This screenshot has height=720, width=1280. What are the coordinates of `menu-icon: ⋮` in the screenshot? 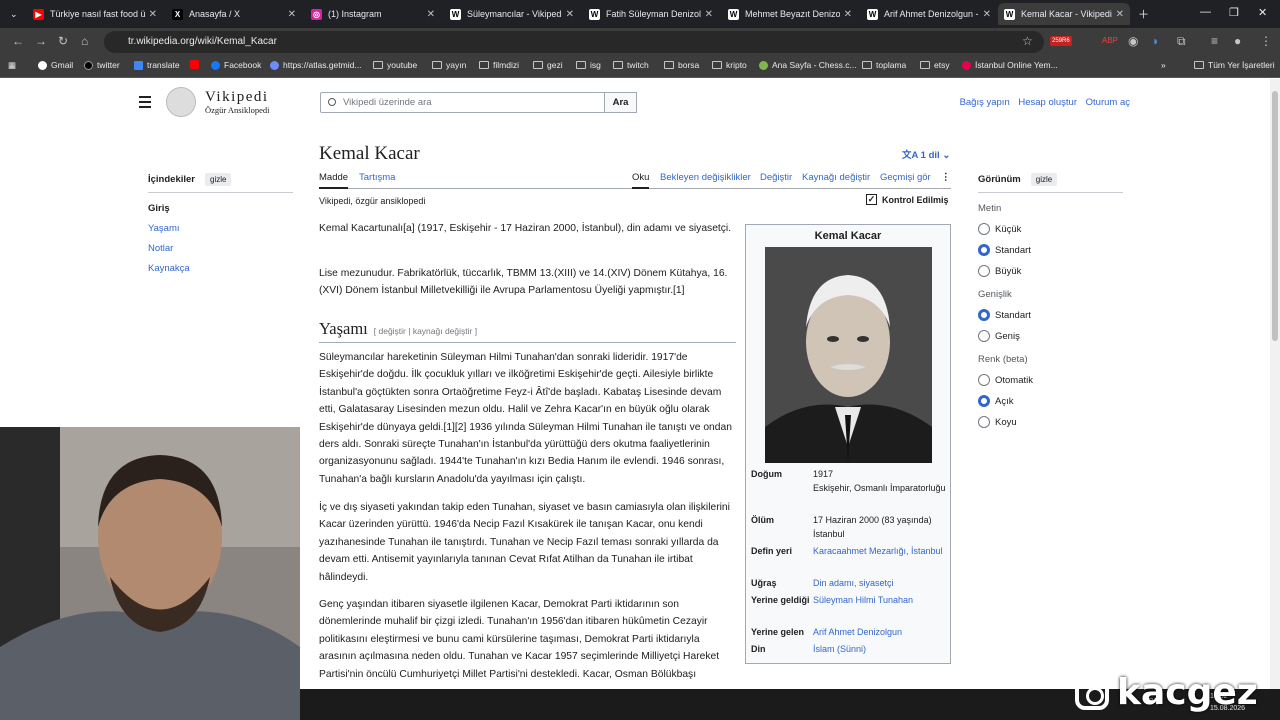 It's located at (1266, 41).